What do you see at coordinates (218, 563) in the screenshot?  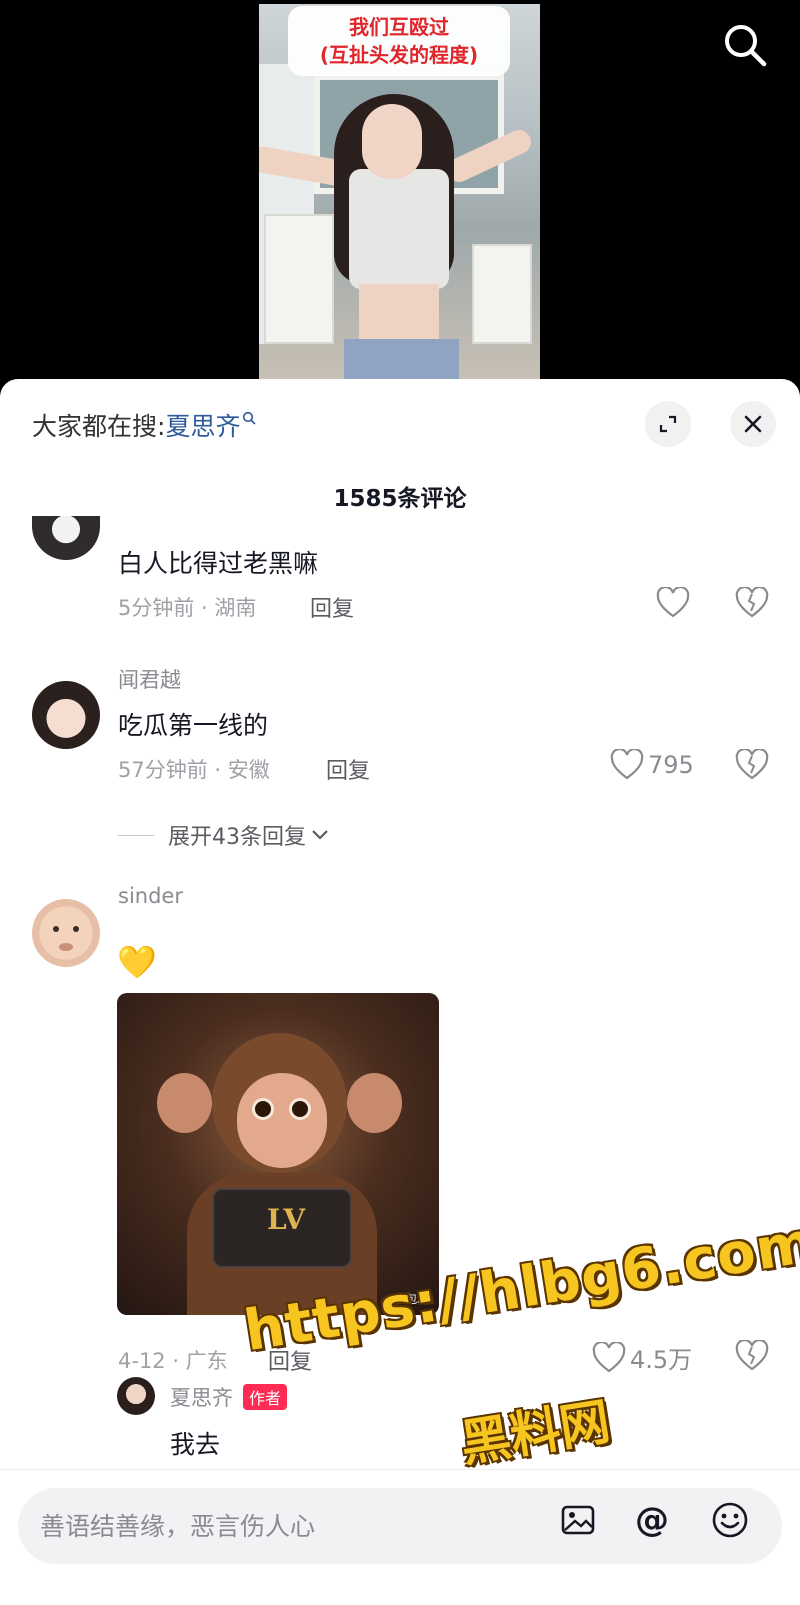 I see `comment-text: 白人比得过老黑嘛` at bounding box center [218, 563].